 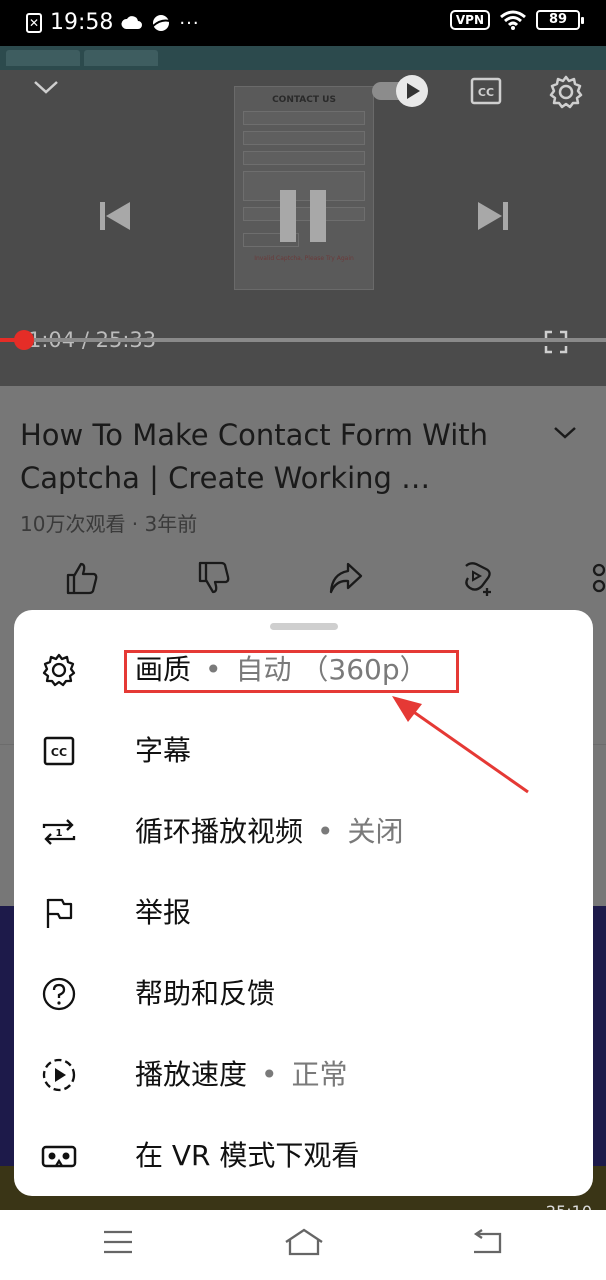 I want to click on video-frame-title: CONTACT US, so click(x=304, y=100).